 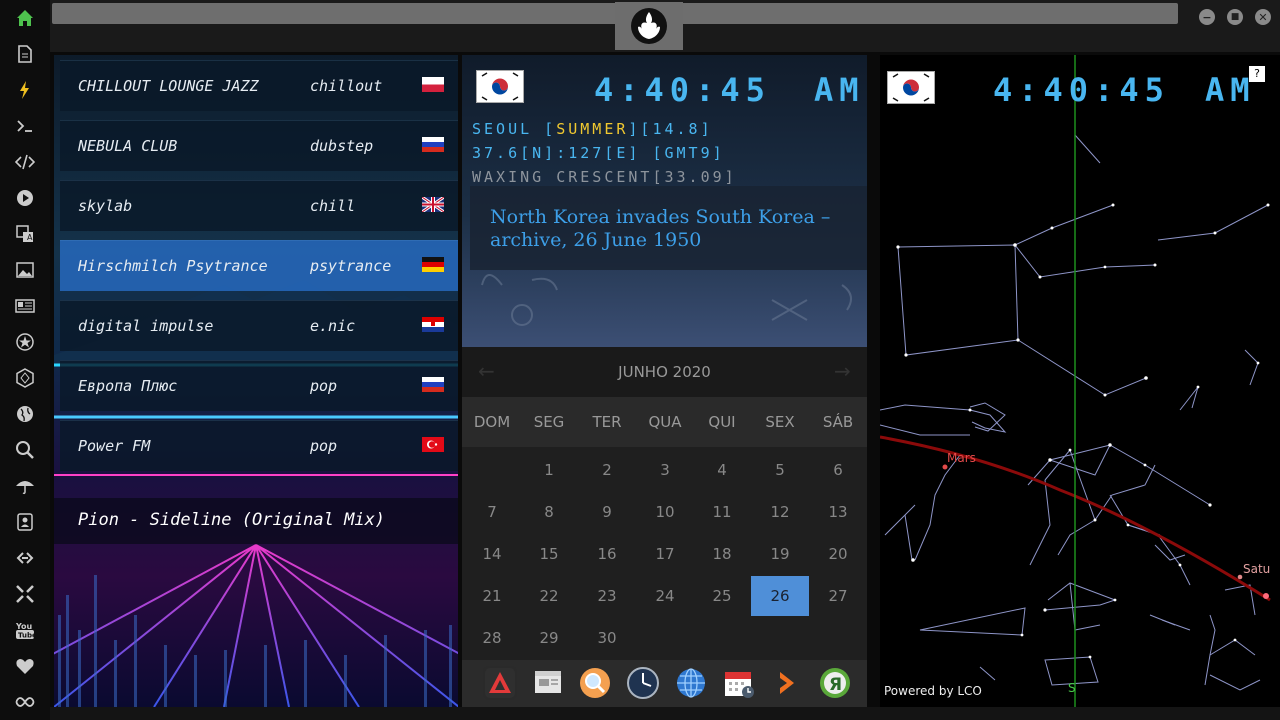 What do you see at coordinates (549, 470) in the screenshot?
I see `calendar-day: 1` at bounding box center [549, 470].